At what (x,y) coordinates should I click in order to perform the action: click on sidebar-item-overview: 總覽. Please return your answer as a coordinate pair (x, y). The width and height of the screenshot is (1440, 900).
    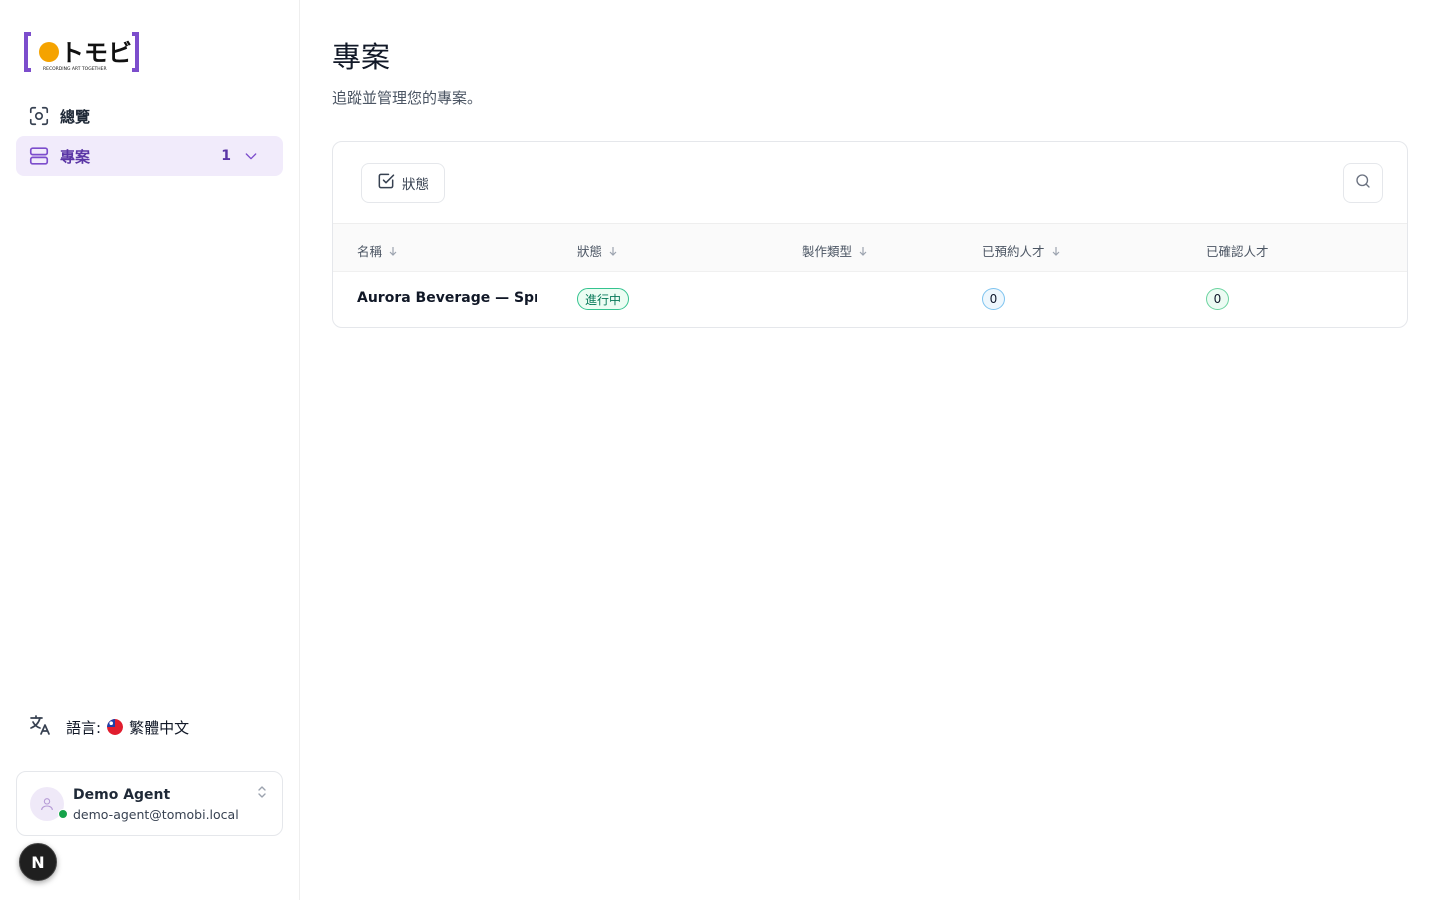
    Looking at the image, I should click on (149, 116).